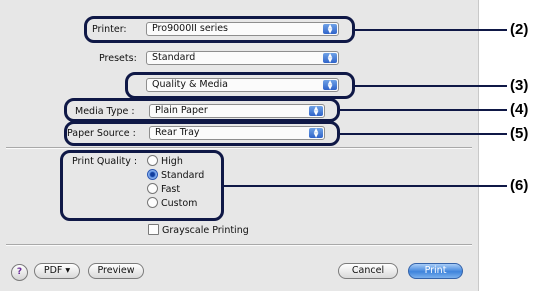  I want to click on help-button: ?, so click(19, 272).